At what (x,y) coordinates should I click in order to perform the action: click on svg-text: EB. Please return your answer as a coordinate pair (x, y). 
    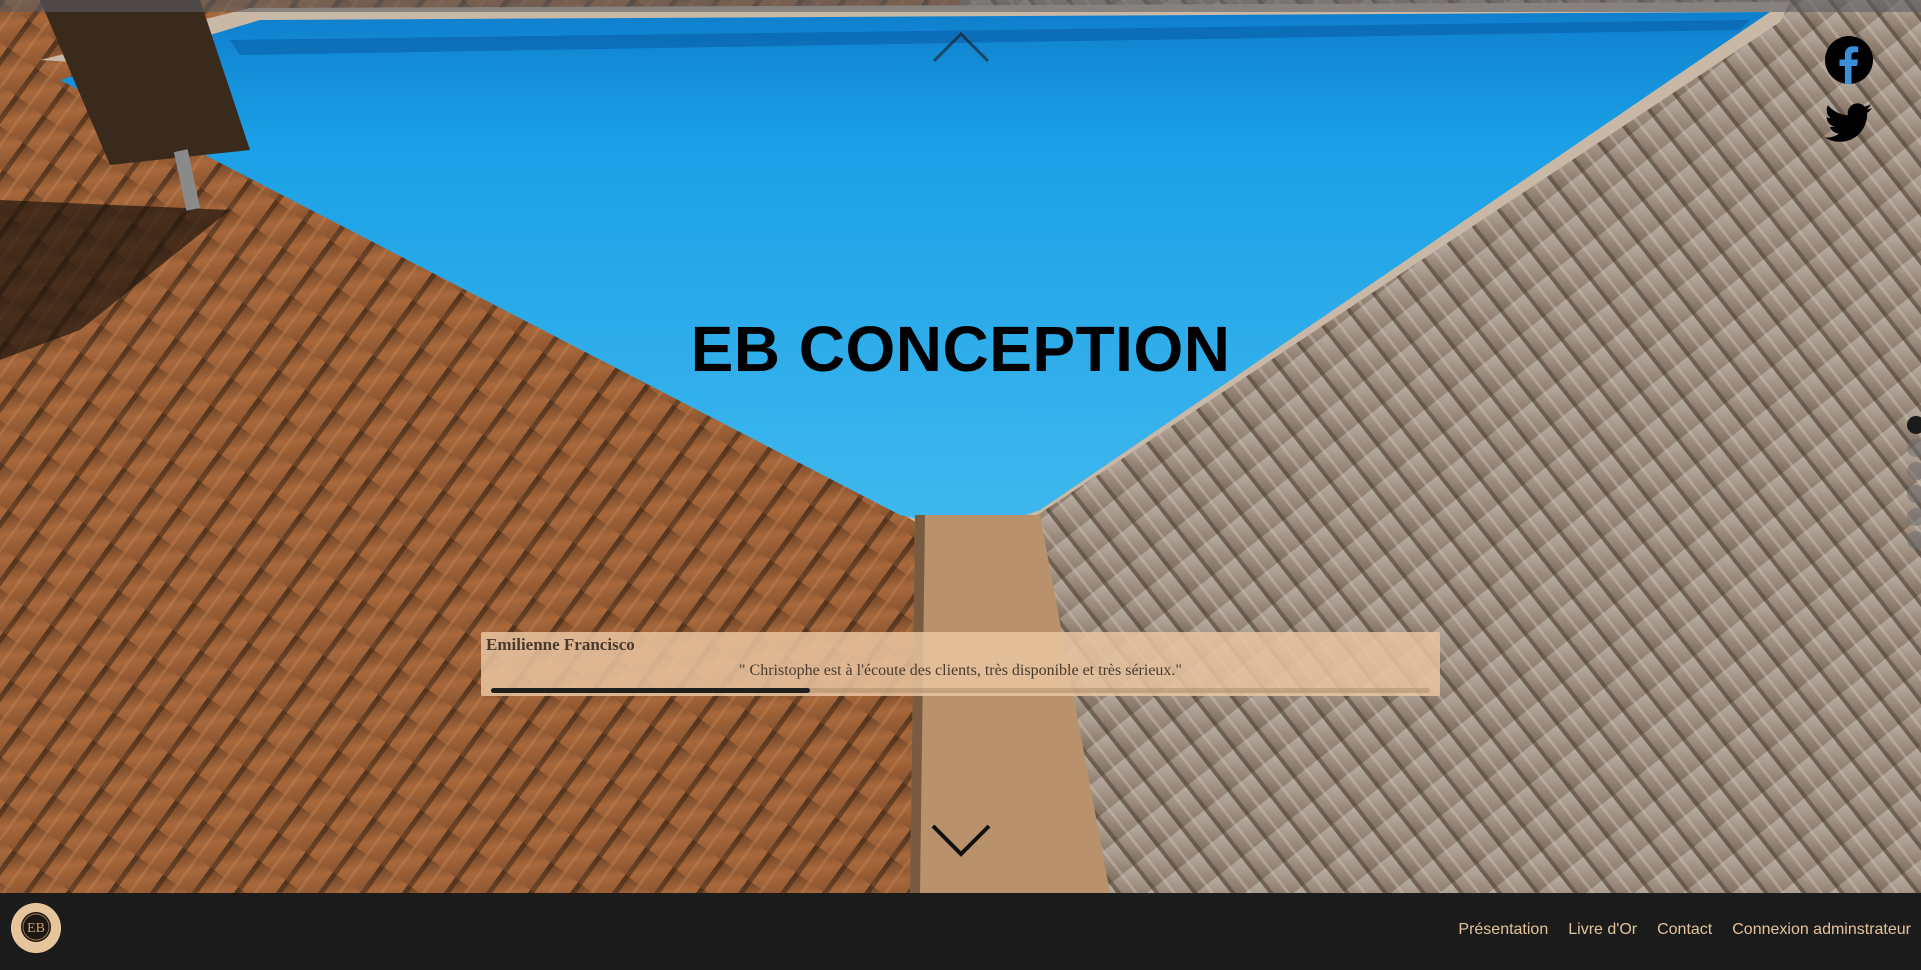
    Looking at the image, I should click on (36, 928).